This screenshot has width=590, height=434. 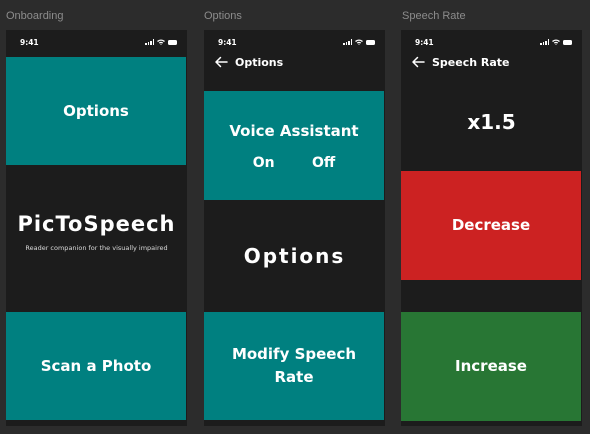 What do you see at coordinates (323, 163) in the screenshot?
I see `voice-off-option: Off` at bounding box center [323, 163].